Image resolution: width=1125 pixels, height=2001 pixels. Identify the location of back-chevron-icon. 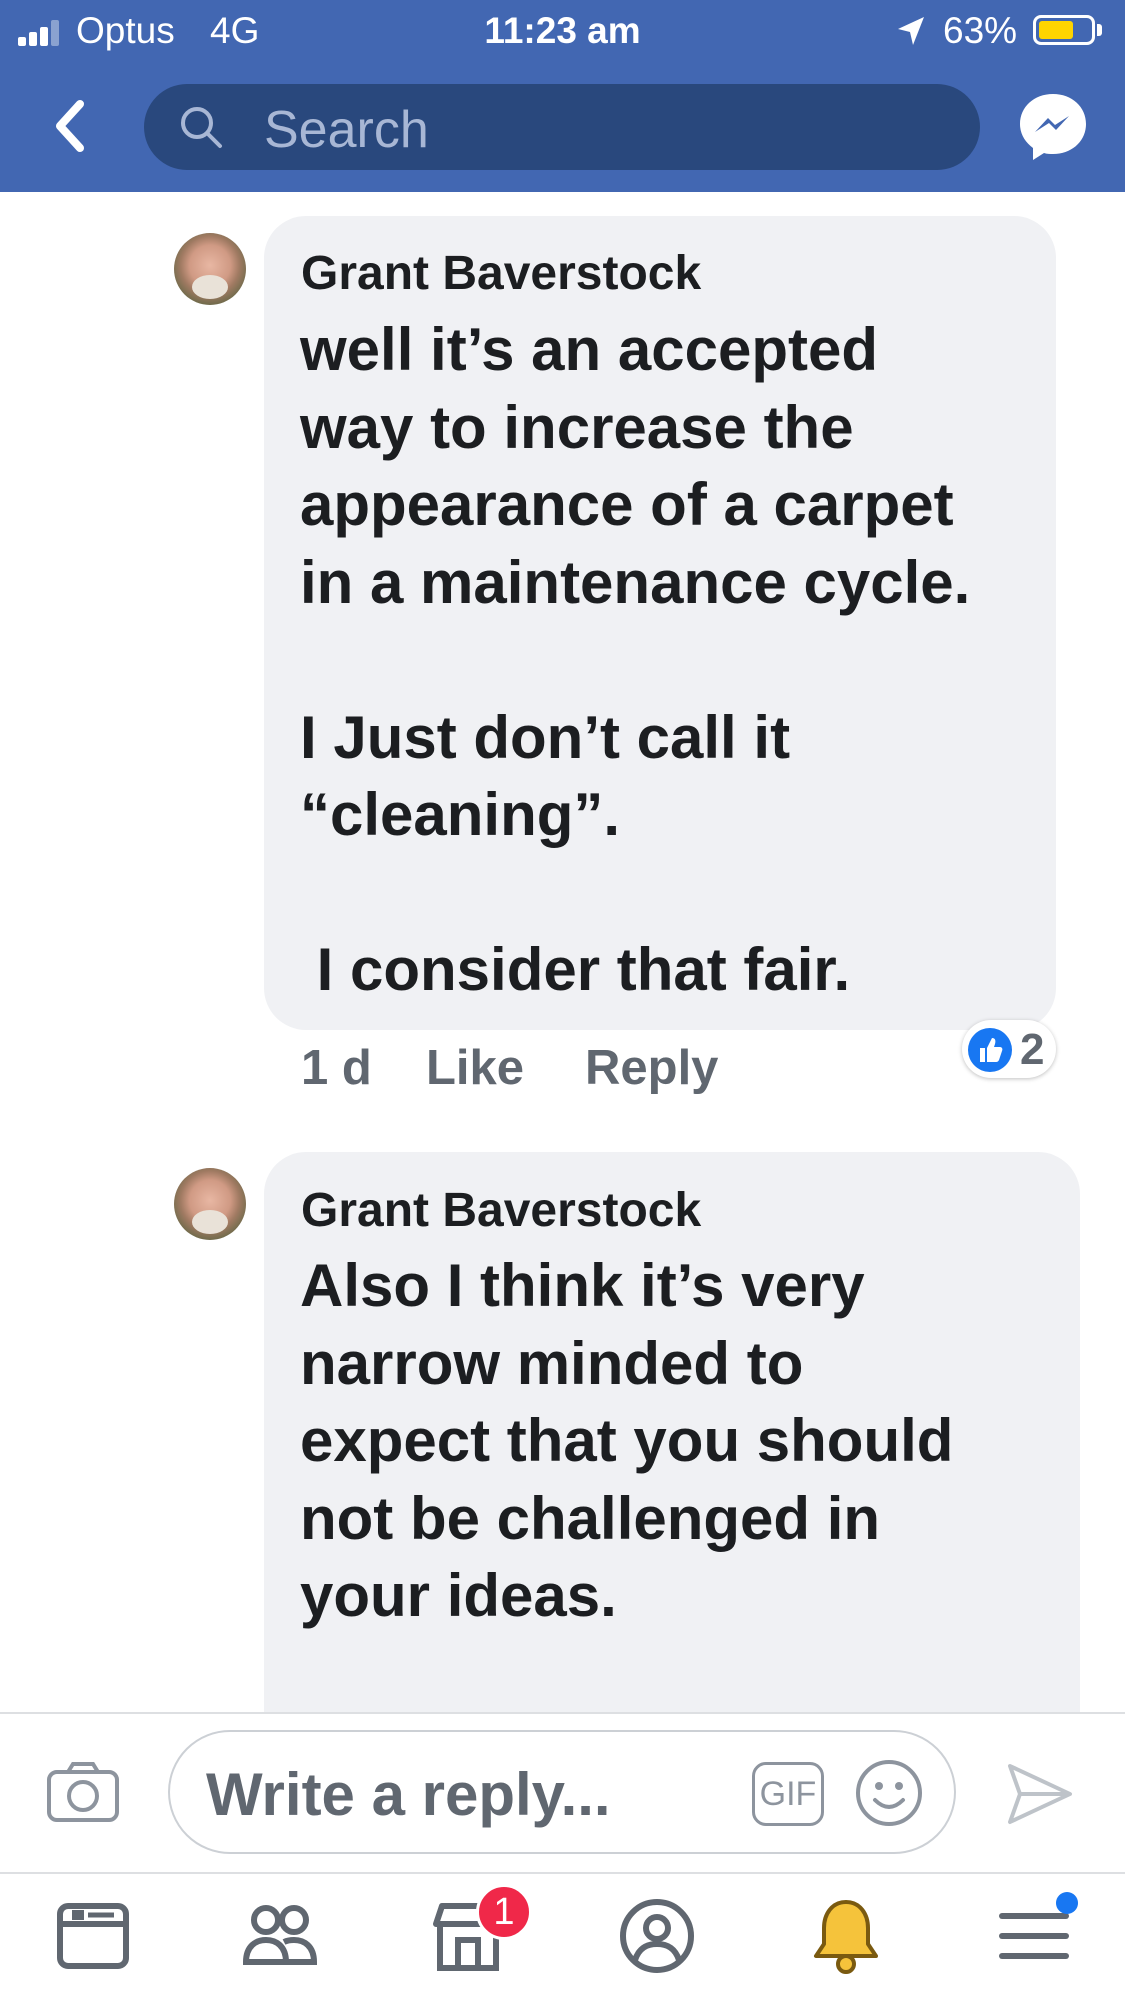
(70, 126).